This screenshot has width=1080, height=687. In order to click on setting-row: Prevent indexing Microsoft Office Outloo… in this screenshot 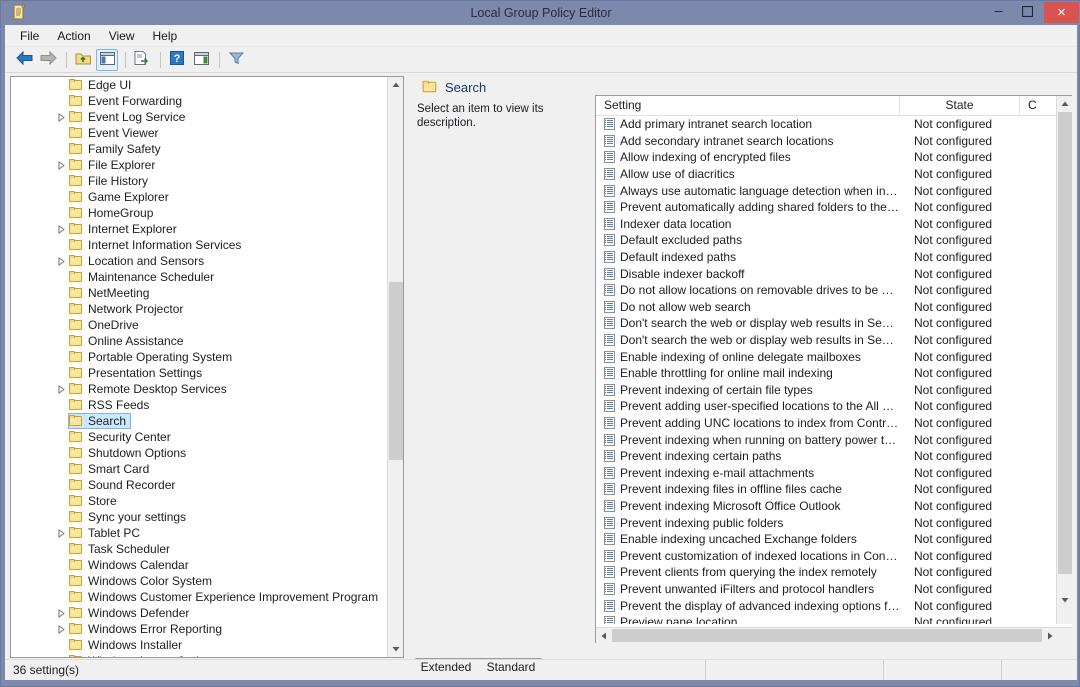, I will do `click(834, 506)`.